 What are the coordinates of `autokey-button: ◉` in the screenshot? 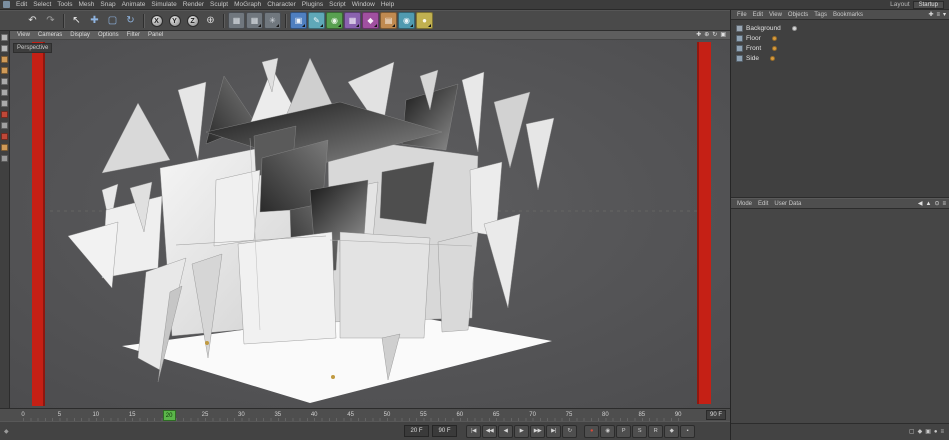 It's located at (607, 431).